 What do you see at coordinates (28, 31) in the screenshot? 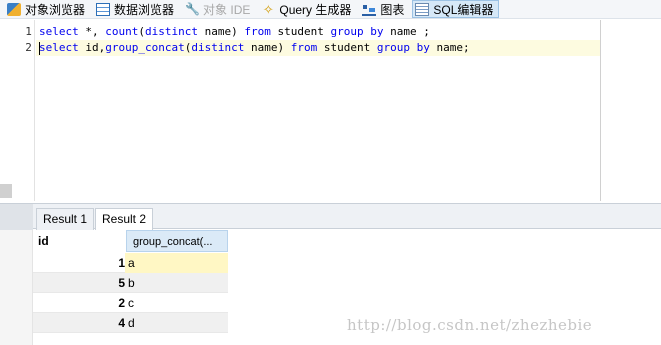
I see `line-number: 1` at bounding box center [28, 31].